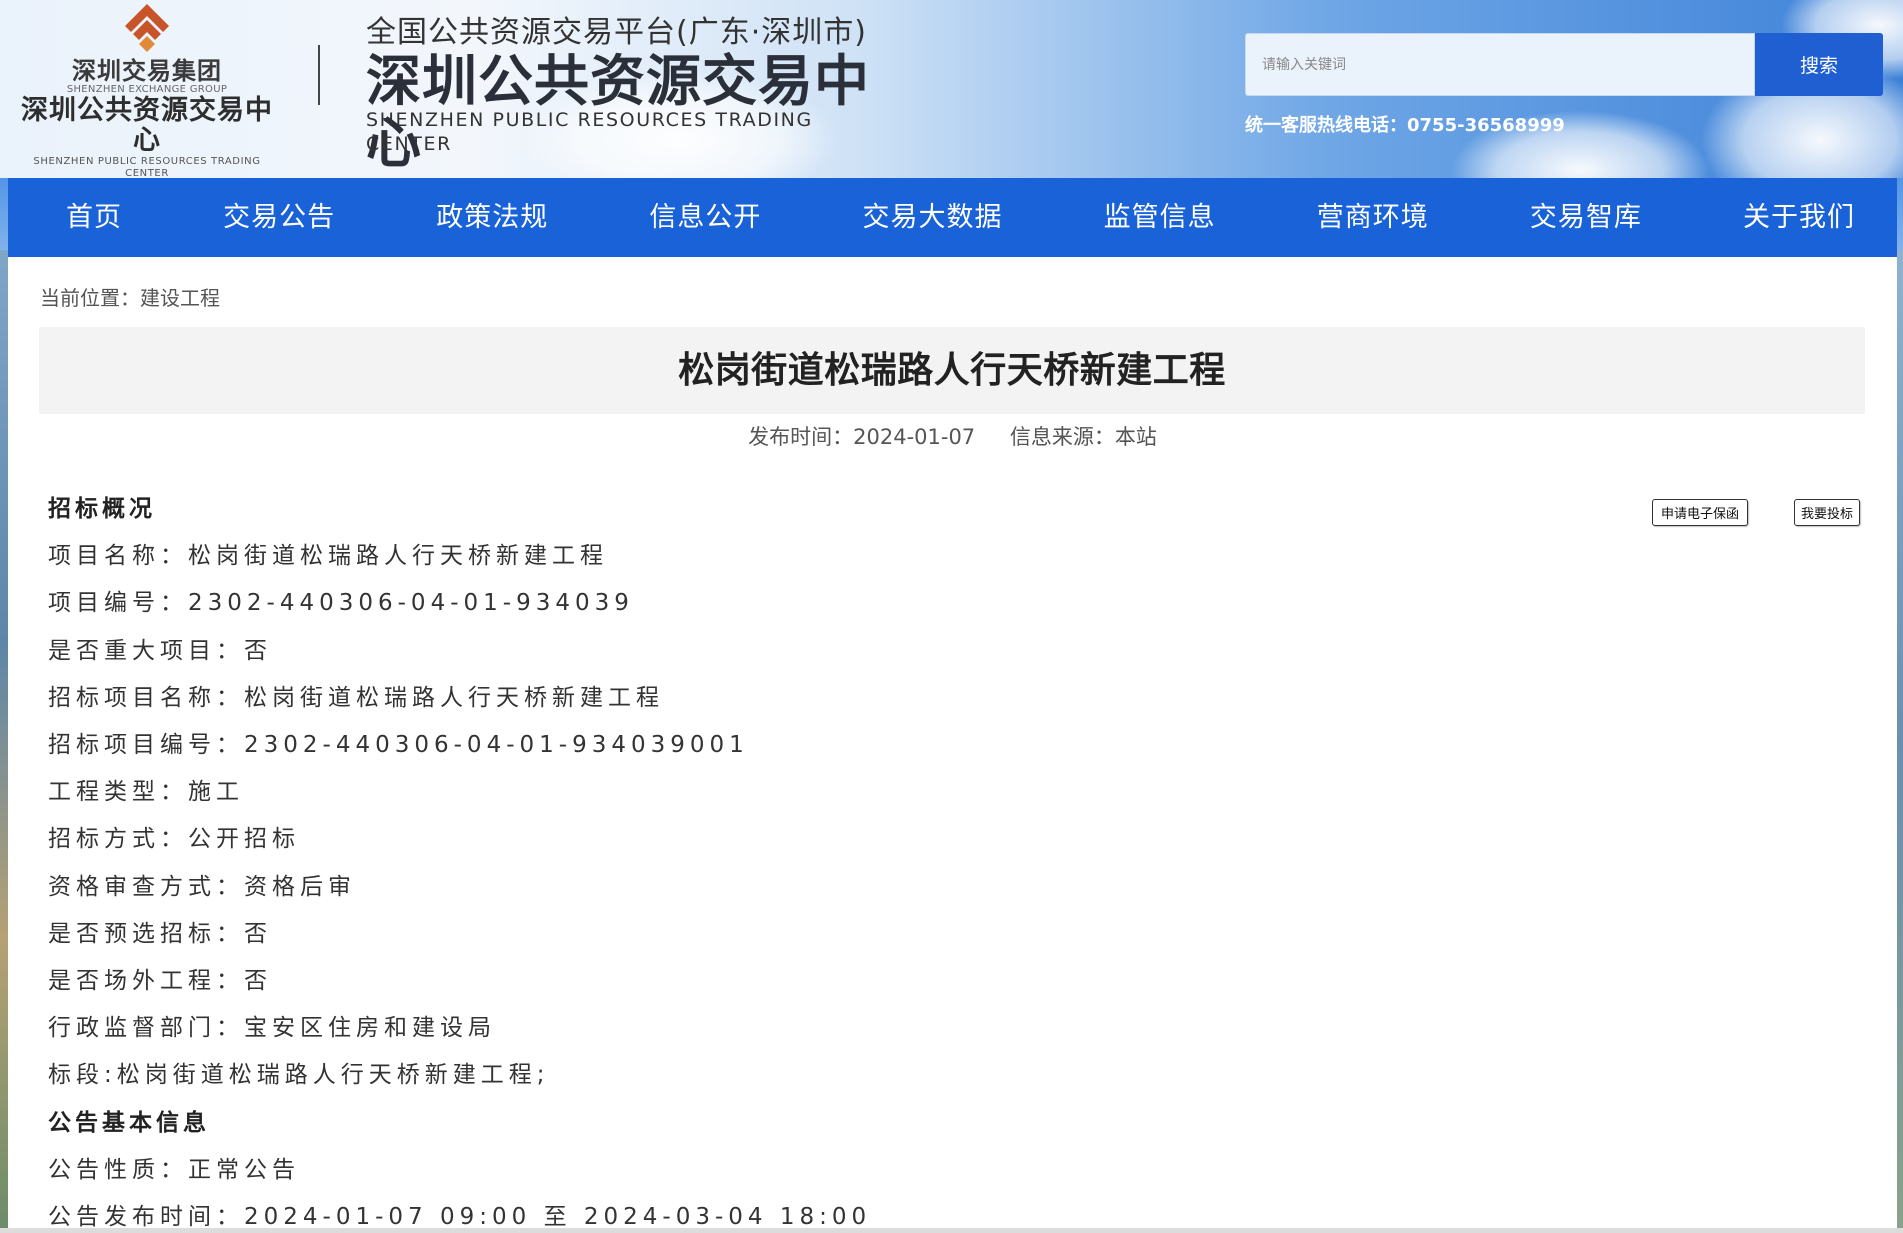  I want to click on info-line: 资格审查方式：资格后审, so click(202, 886).